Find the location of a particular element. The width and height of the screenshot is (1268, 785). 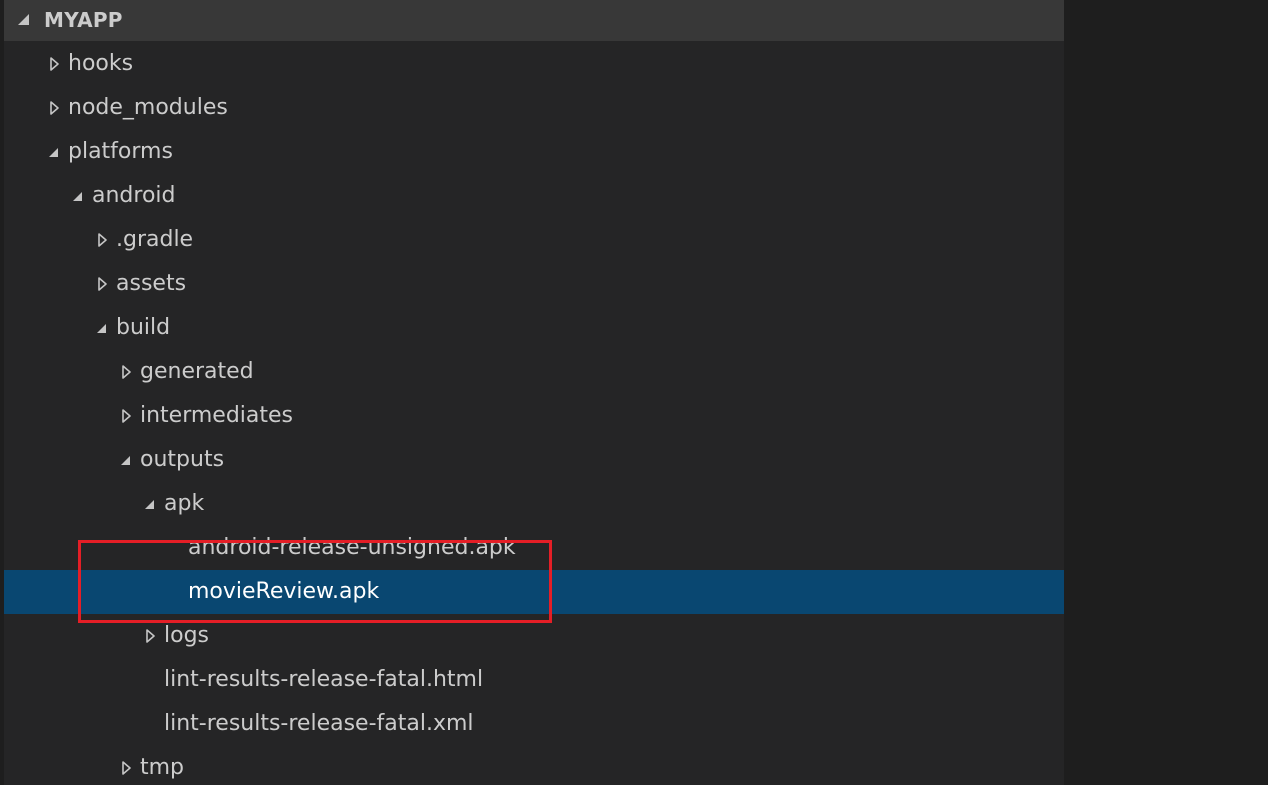

tree-item-logs: logs is located at coordinates (534, 636).